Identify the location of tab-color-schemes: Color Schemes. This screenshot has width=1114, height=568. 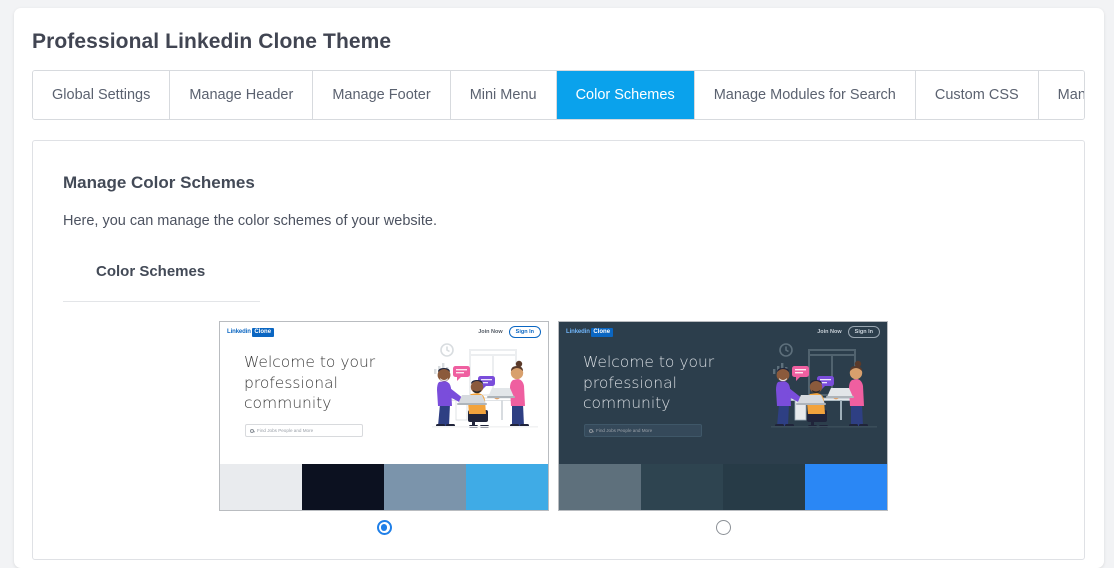
(625, 95).